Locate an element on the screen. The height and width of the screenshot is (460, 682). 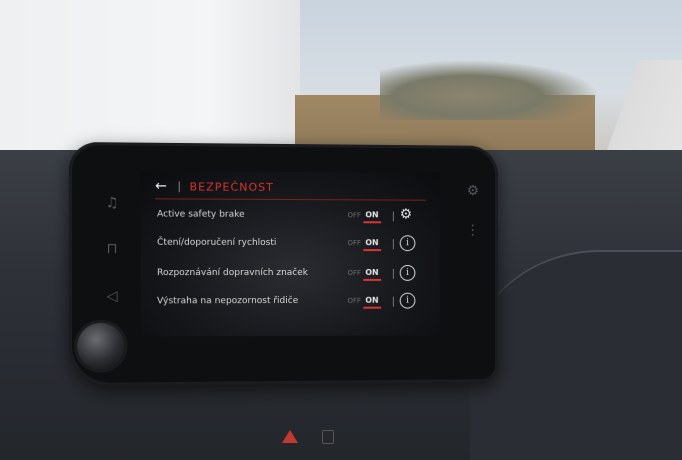
setting-row-speed-recommendation: Čtení/doporučení rychlosti OFF ON i is located at coordinates (291, 245).